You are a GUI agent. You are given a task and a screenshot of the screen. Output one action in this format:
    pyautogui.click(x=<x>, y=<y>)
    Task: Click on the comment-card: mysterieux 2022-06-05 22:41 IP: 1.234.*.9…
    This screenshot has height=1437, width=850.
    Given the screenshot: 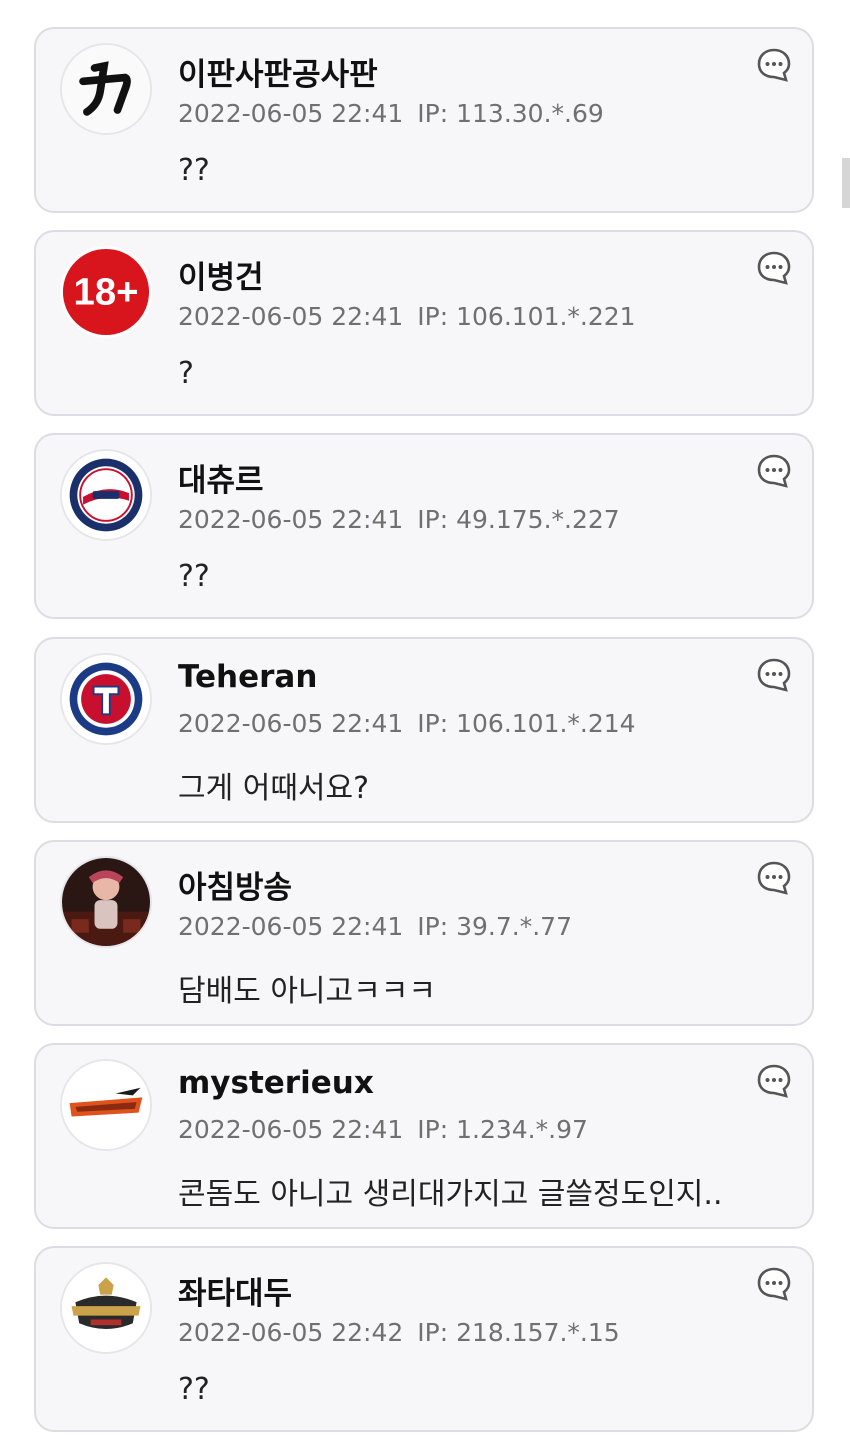 What is the action you would take?
    pyautogui.click(x=424, y=1136)
    